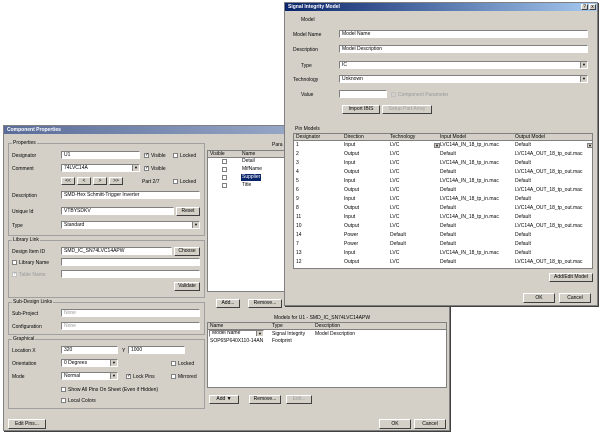  What do you see at coordinates (116, 251) in the screenshot?
I see `design-item-input: SMD_IC_SN74LVC14APW` at bounding box center [116, 251].